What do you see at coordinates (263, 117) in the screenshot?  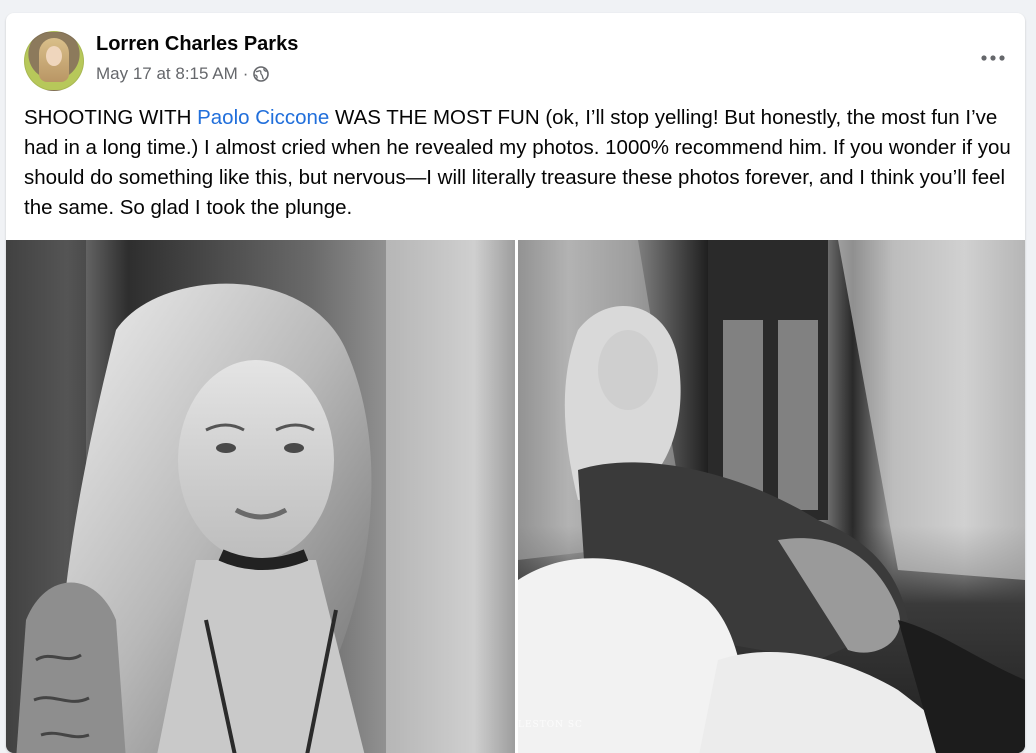 I see `mention-link: Paolo Ciccone` at bounding box center [263, 117].